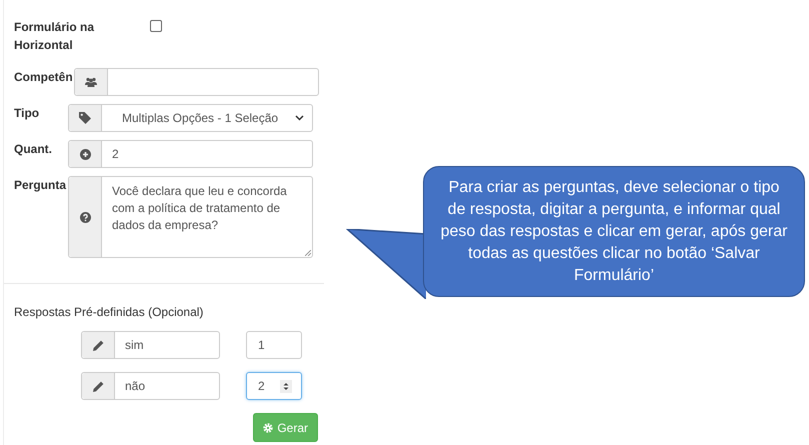 This screenshot has height=445, width=809. Describe the element at coordinates (150, 345) in the screenshot. I see `answer-field: sim` at that location.